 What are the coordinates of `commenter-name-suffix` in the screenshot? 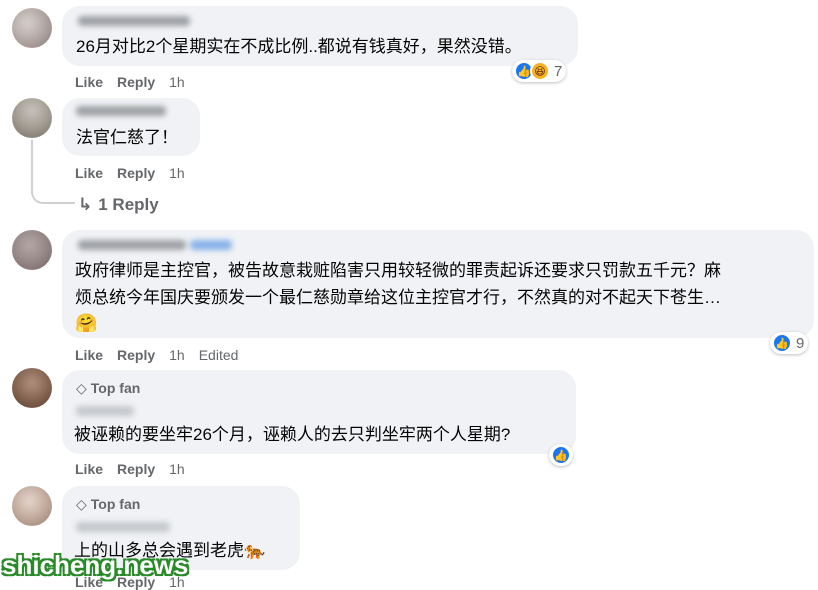 It's located at (211, 245).